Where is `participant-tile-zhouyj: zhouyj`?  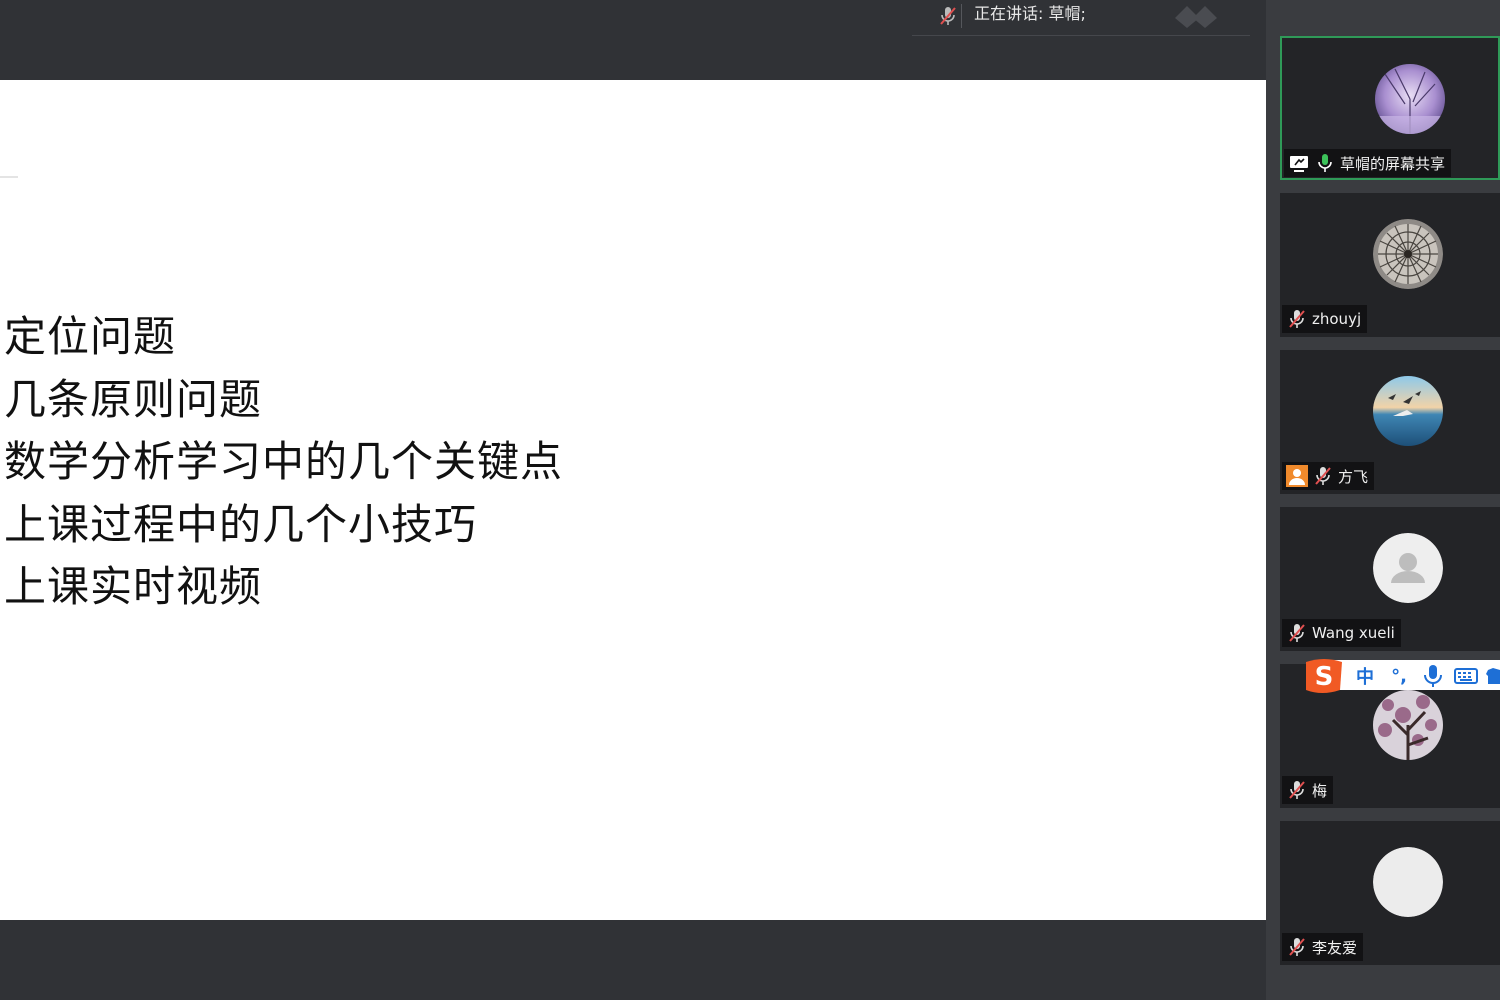
participant-tile-zhouyj: zhouyj is located at coordinates (1390, 265).